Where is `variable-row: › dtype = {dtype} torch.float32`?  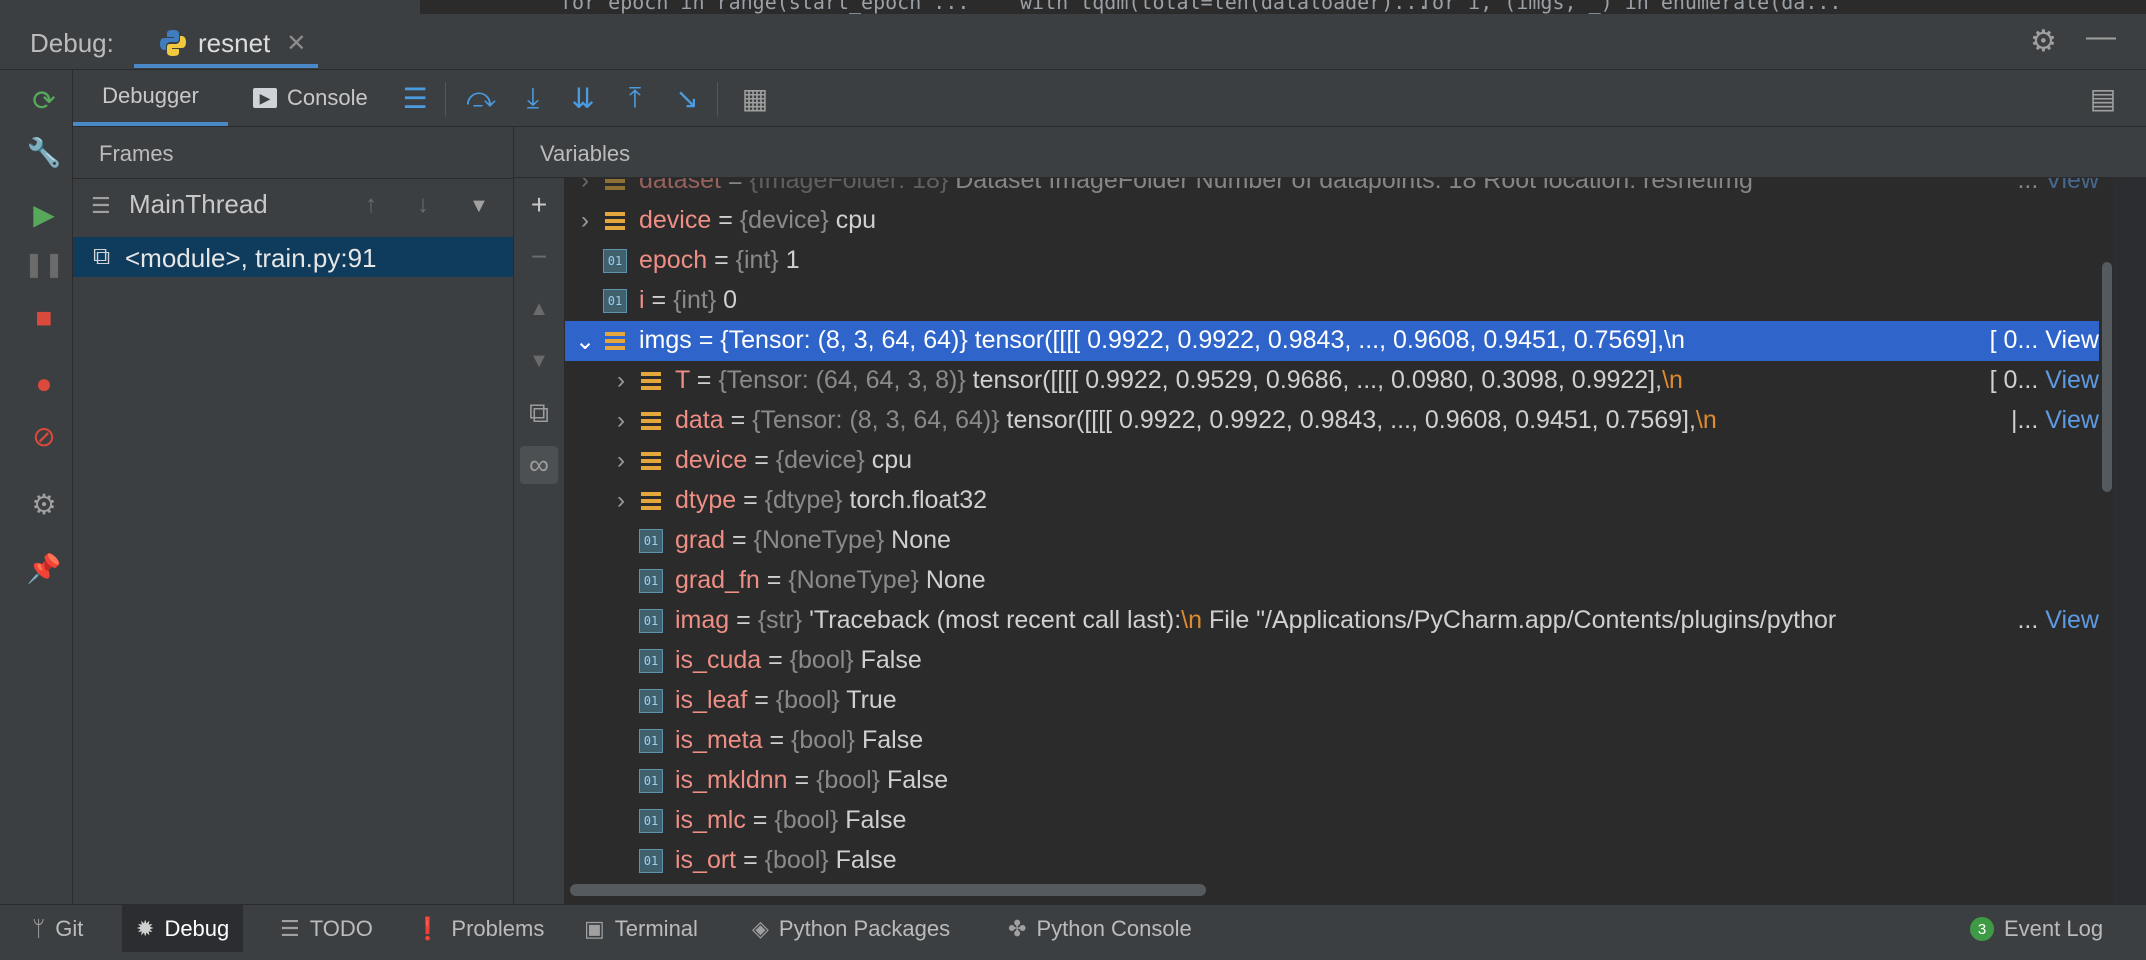
variable-row: › dtype = {dtype} torch.float32 is located at coordinates (1332, 501).